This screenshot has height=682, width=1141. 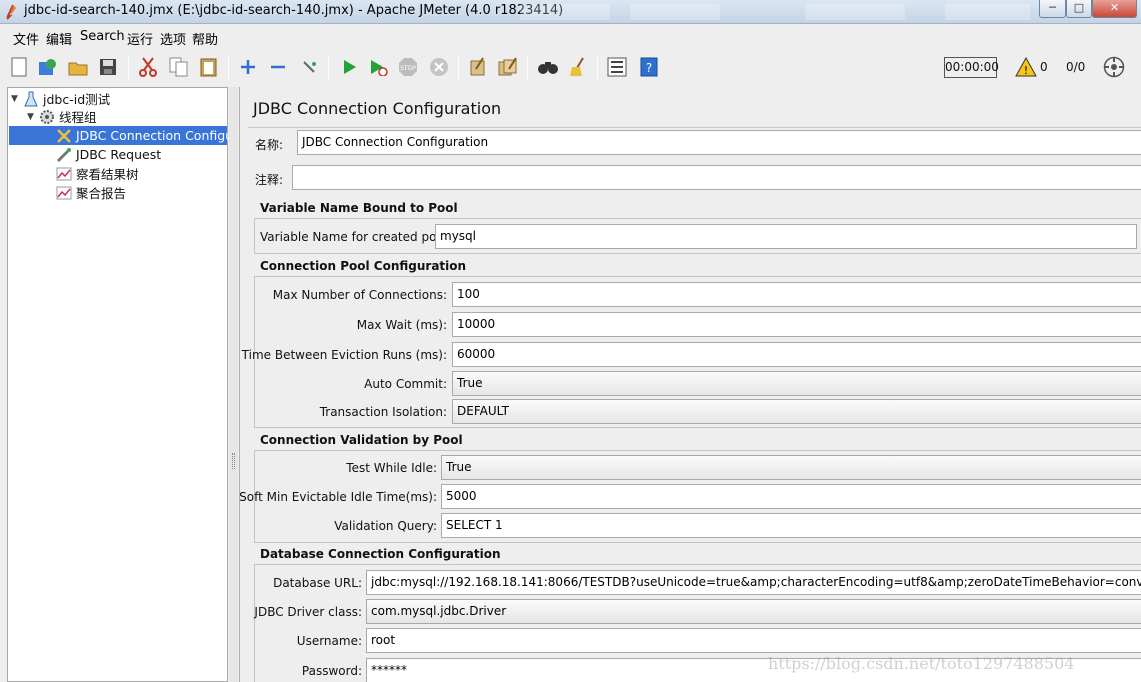 I want to click on menu-options: 选项, so click(x=173, y=38).